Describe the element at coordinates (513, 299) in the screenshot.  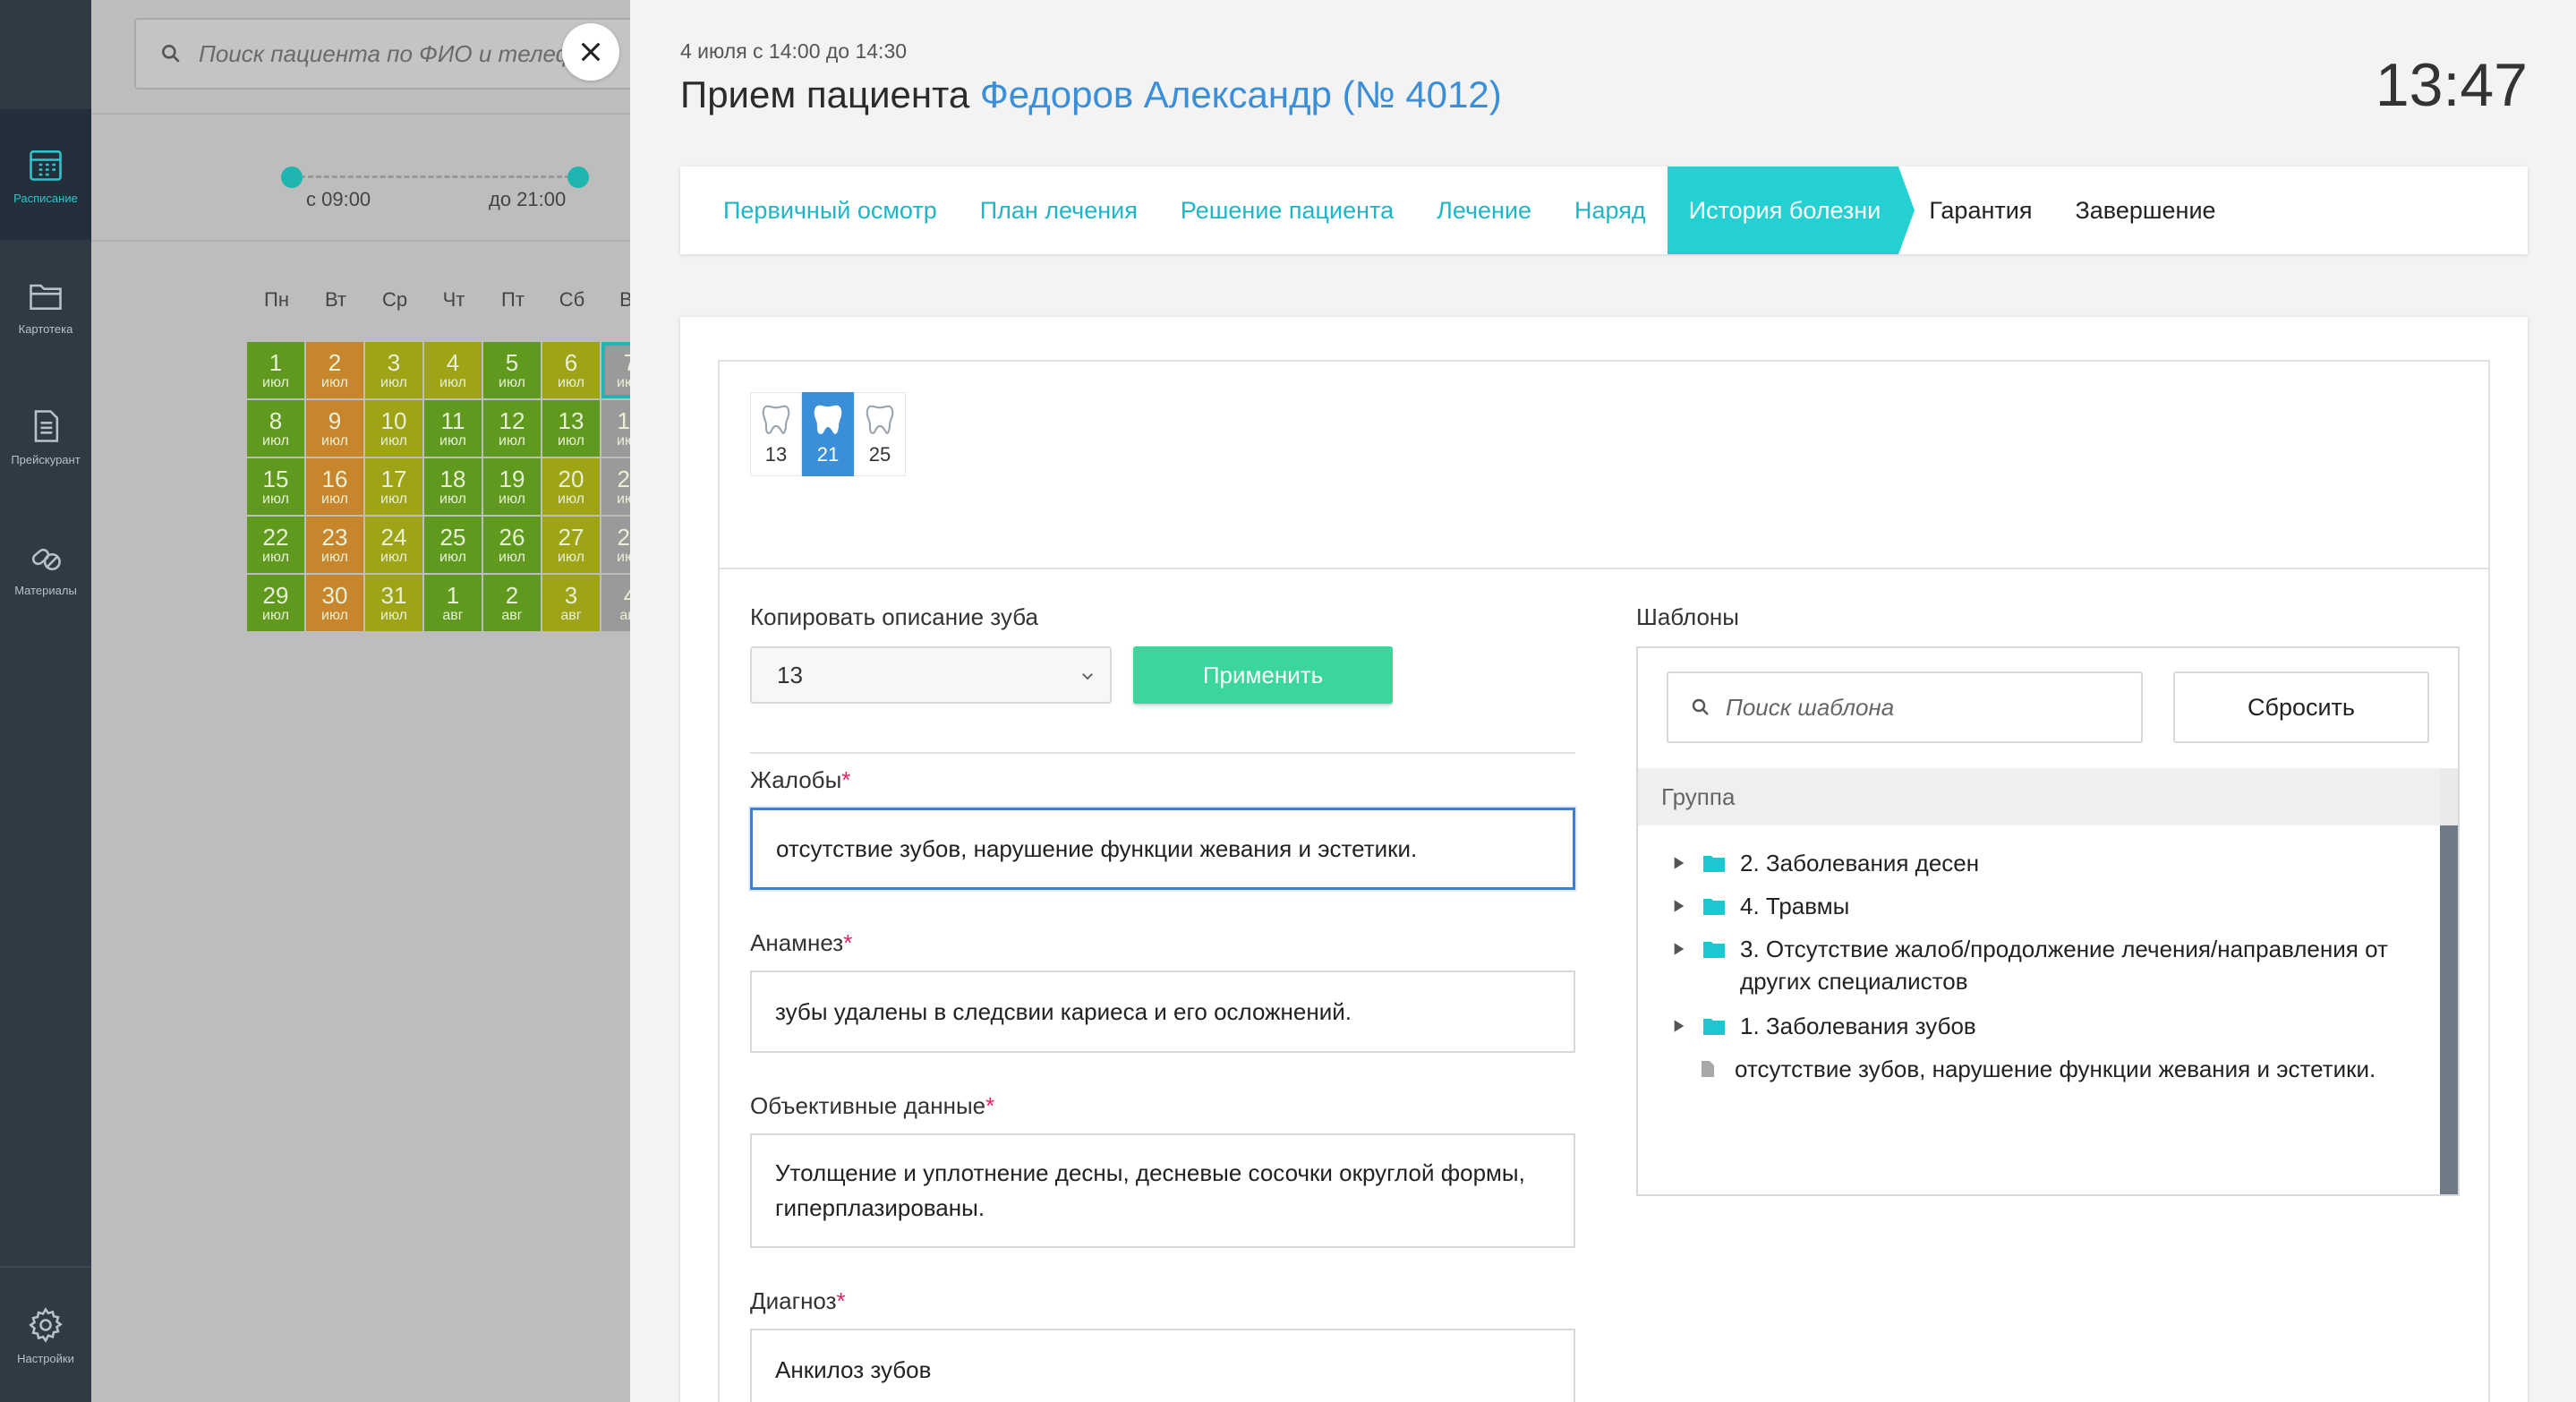
I see `weekday-label: Пт` at that location.